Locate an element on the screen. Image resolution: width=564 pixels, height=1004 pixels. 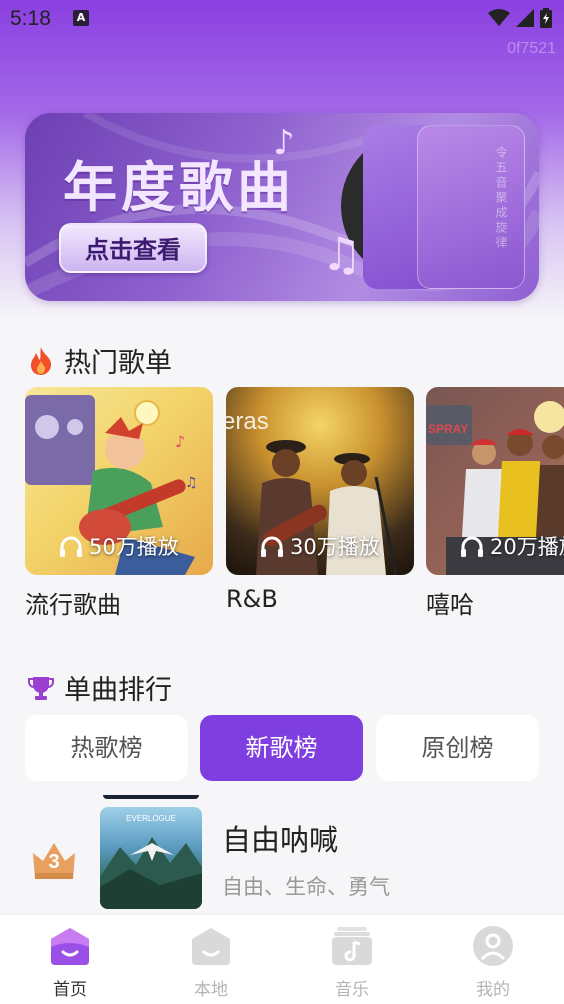
song-cover: EVERLOGUE is located at coordinates (151, 858).